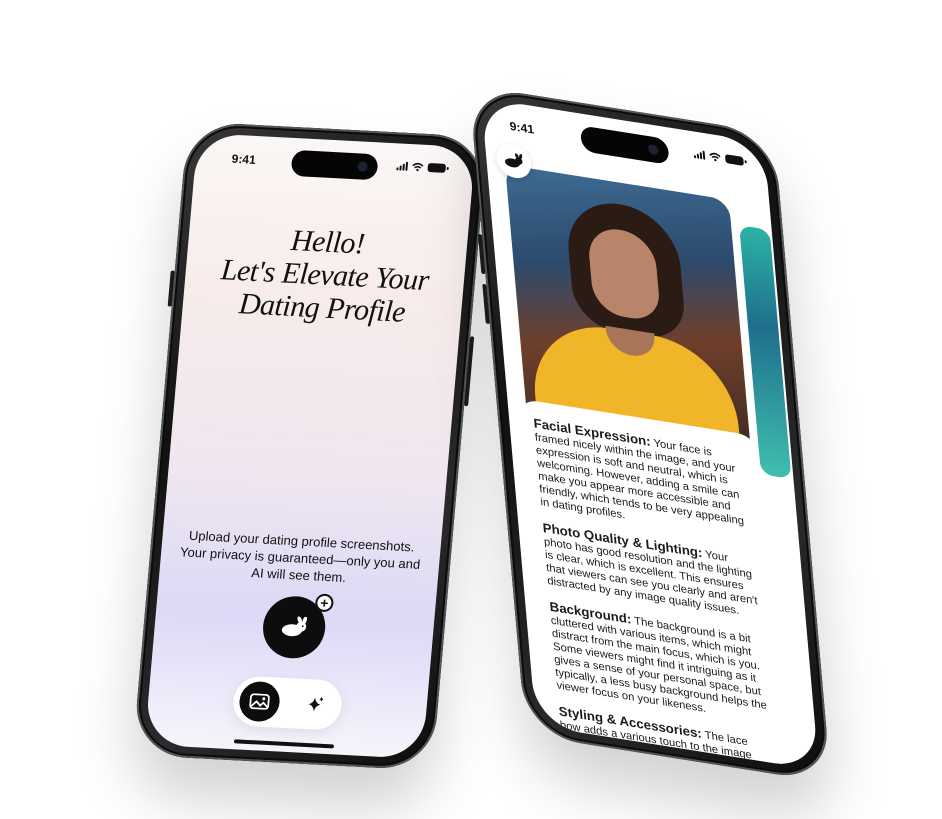  Describe the element at coordinates (287, 703) in the screenshot. I see `tab-bar` at that location.